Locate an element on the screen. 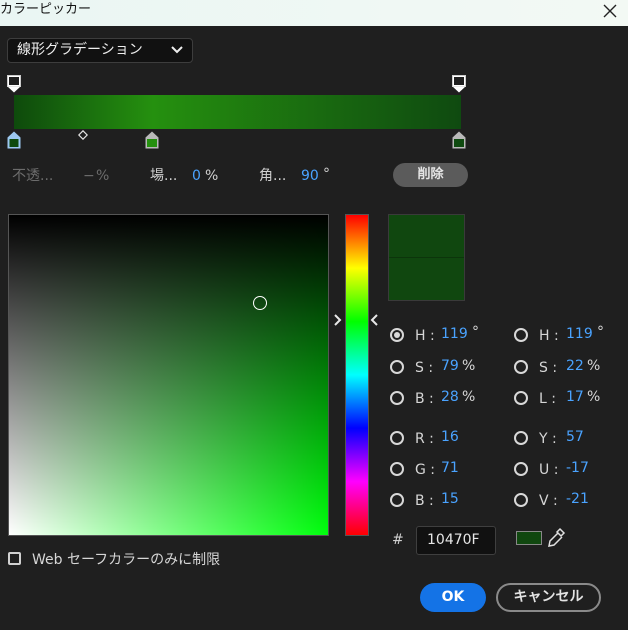 This screenshot has width=628, height=630. yuv-u-value: -17 is located at coordinates (577, 468).